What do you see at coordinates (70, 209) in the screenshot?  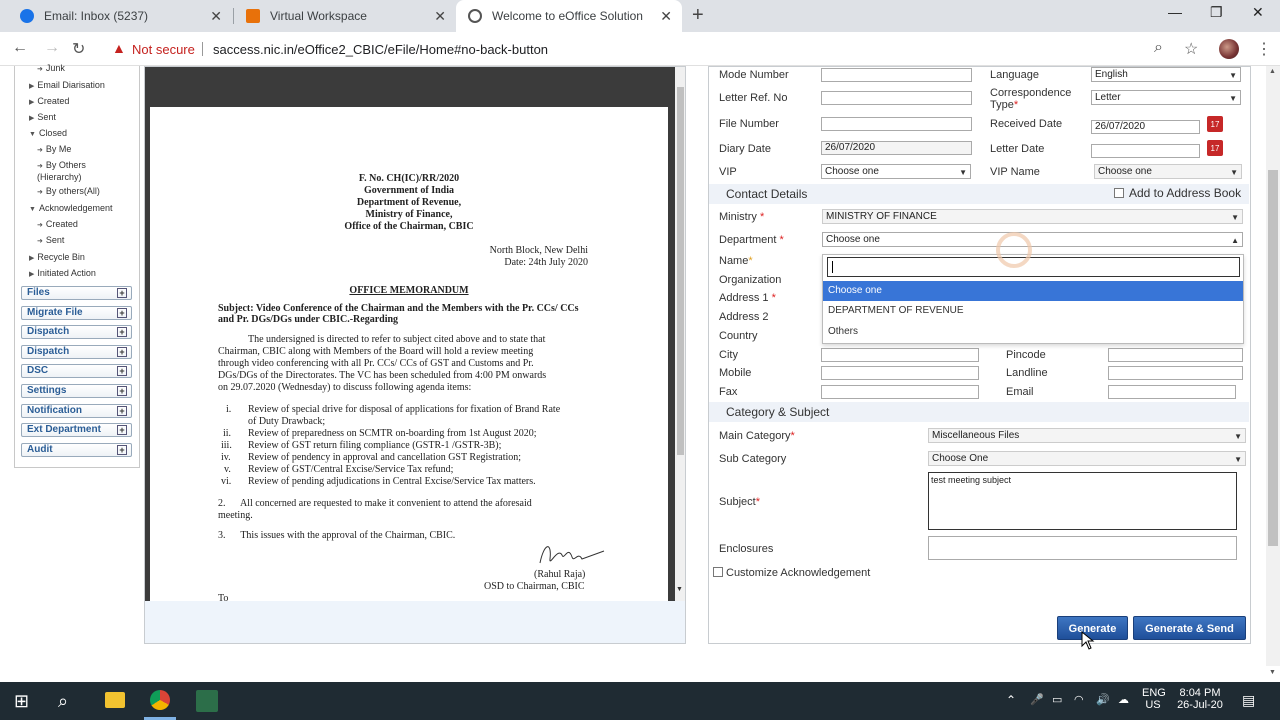 I see `tree-item-acknowledgement: ▼ Acknowledgement` at bounding box center [70, 209].